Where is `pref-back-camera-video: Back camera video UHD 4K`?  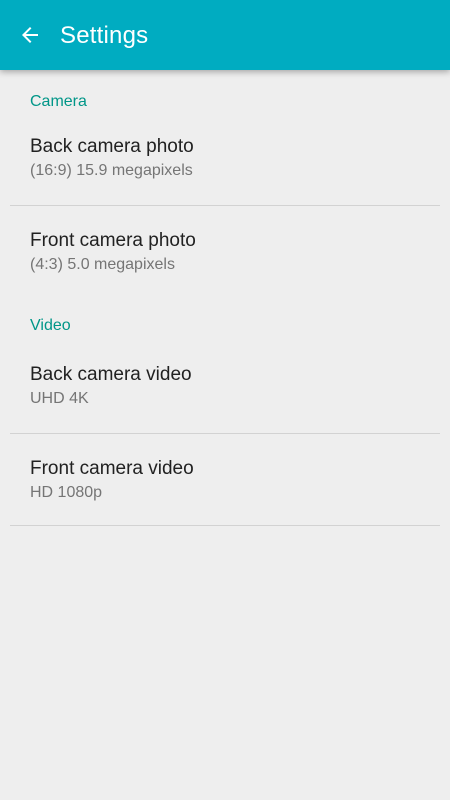 pref-back-camera-video: Back camera video UHD 4K is located at coordinates (225, 399).